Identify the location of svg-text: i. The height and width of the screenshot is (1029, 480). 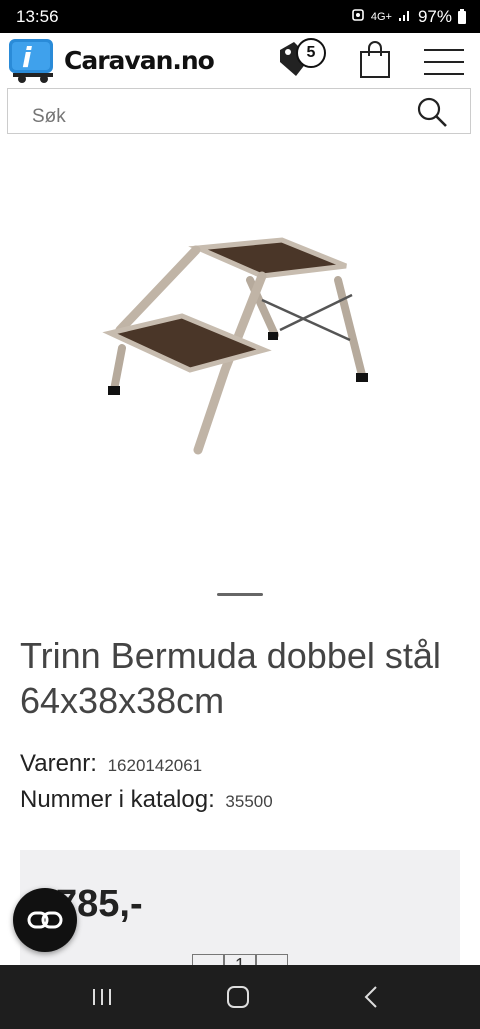
(27, 57).